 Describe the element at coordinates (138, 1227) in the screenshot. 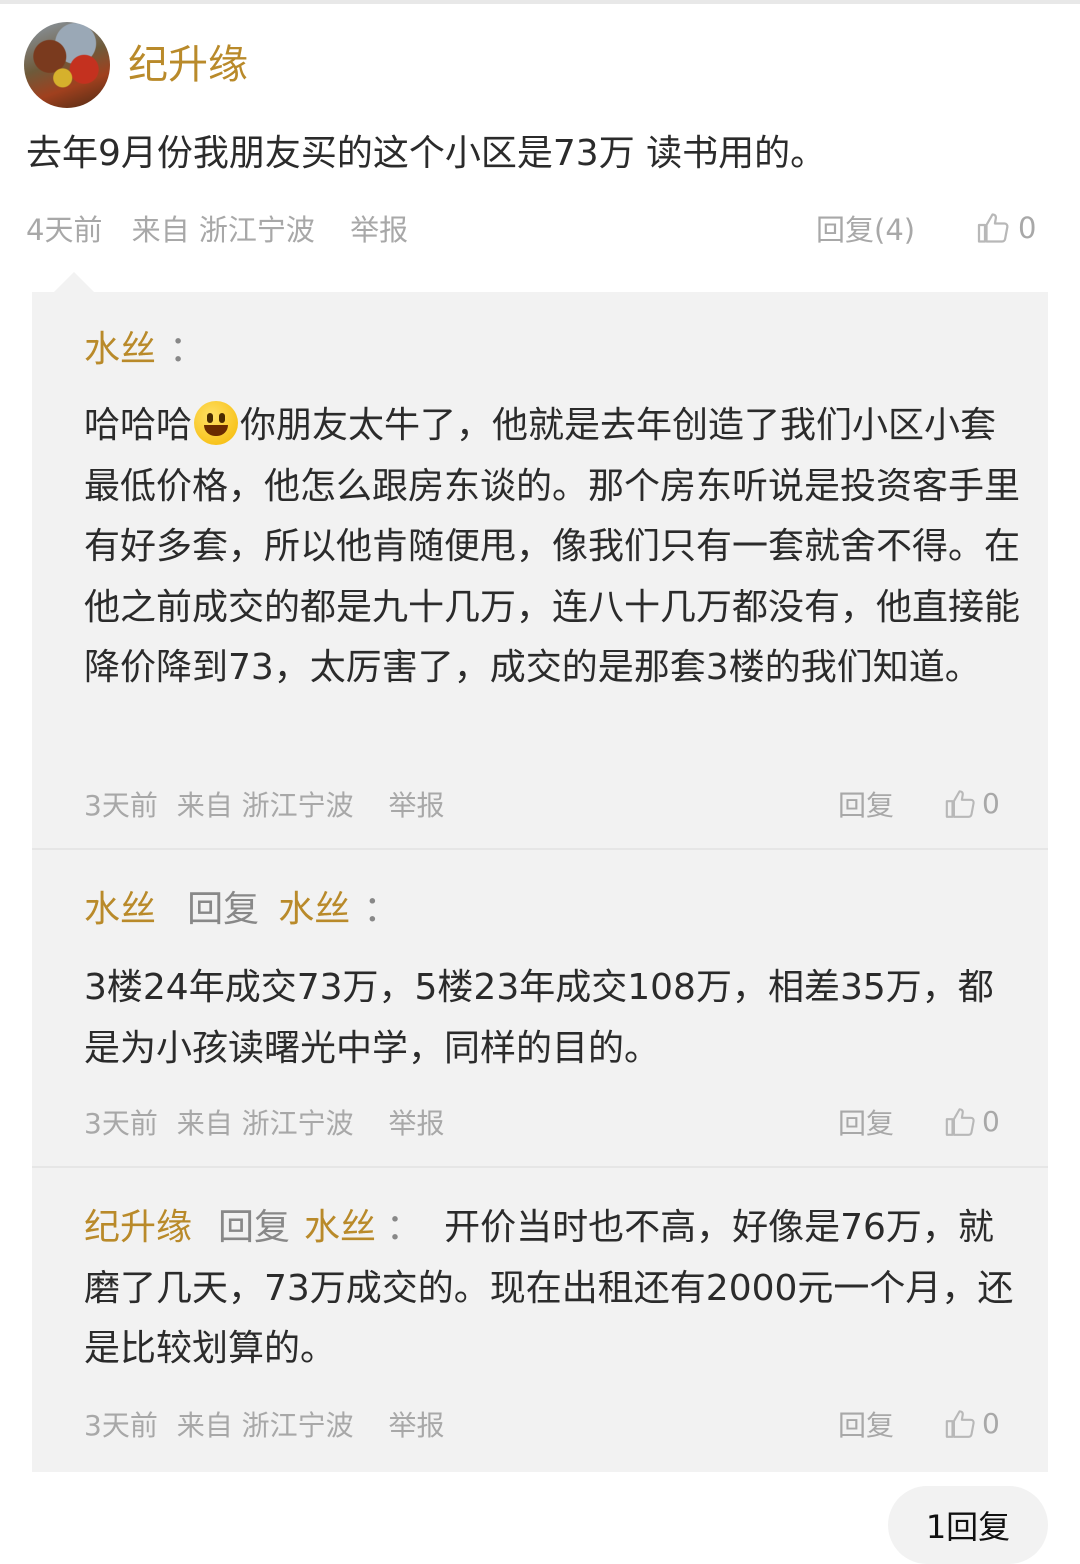

I see `reply-author: 纪升缘` at that location.